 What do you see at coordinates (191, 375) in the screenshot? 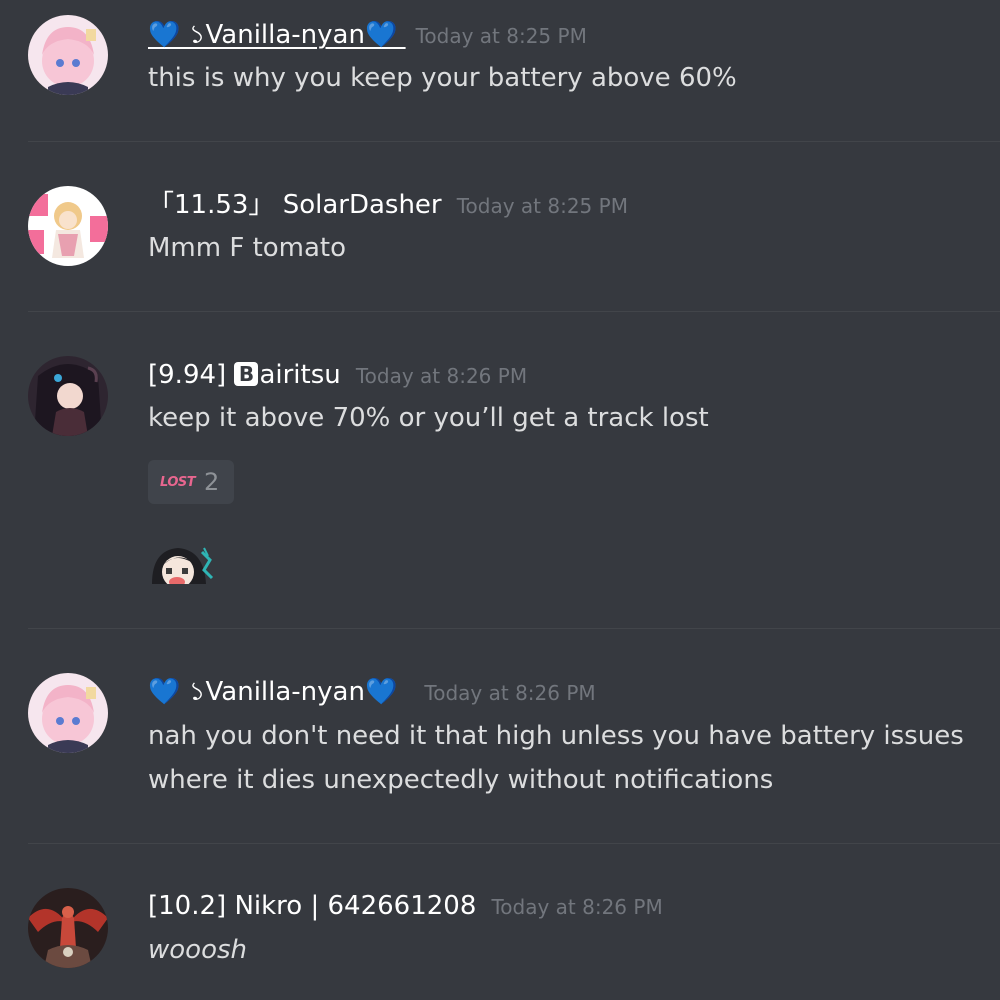
I see `username-prefix: [9.94]` at bounding box center [191, 375].